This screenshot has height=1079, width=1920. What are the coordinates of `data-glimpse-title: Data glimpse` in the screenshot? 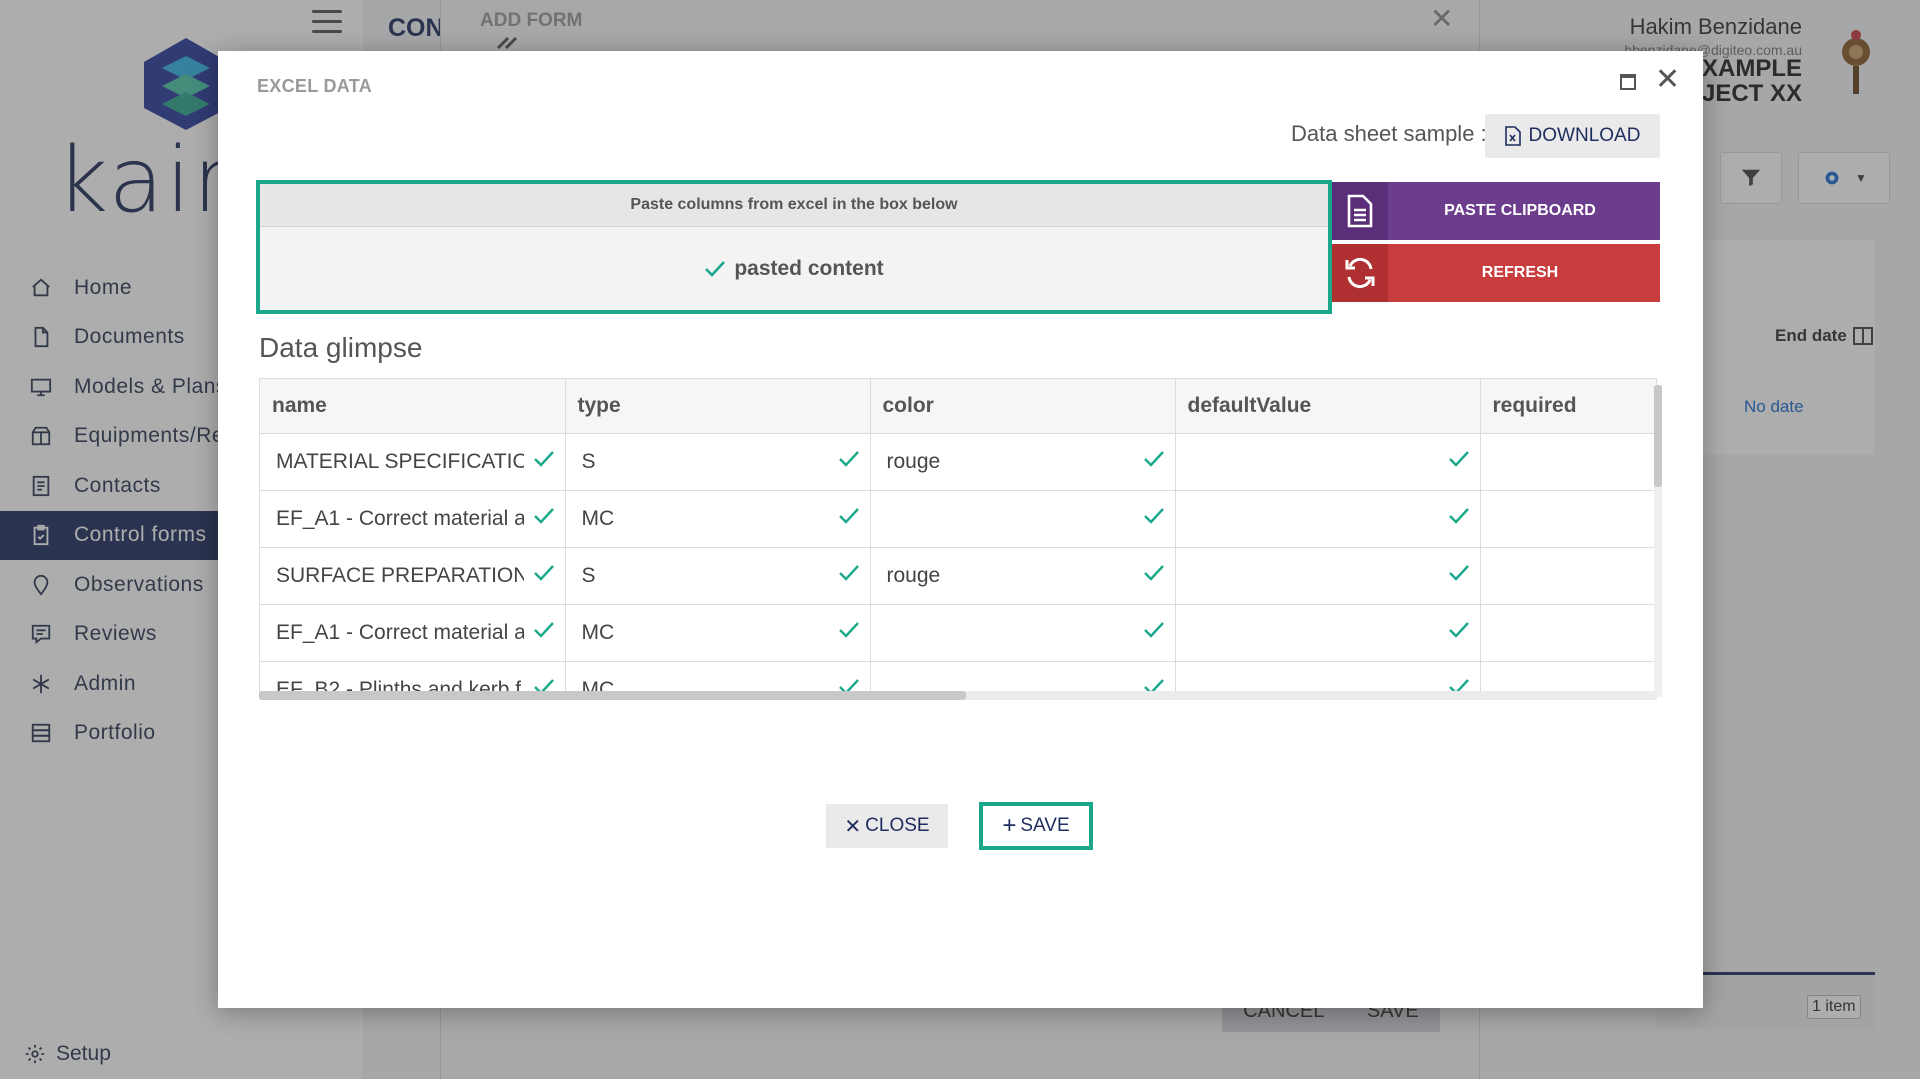 It's located at (341, 347).